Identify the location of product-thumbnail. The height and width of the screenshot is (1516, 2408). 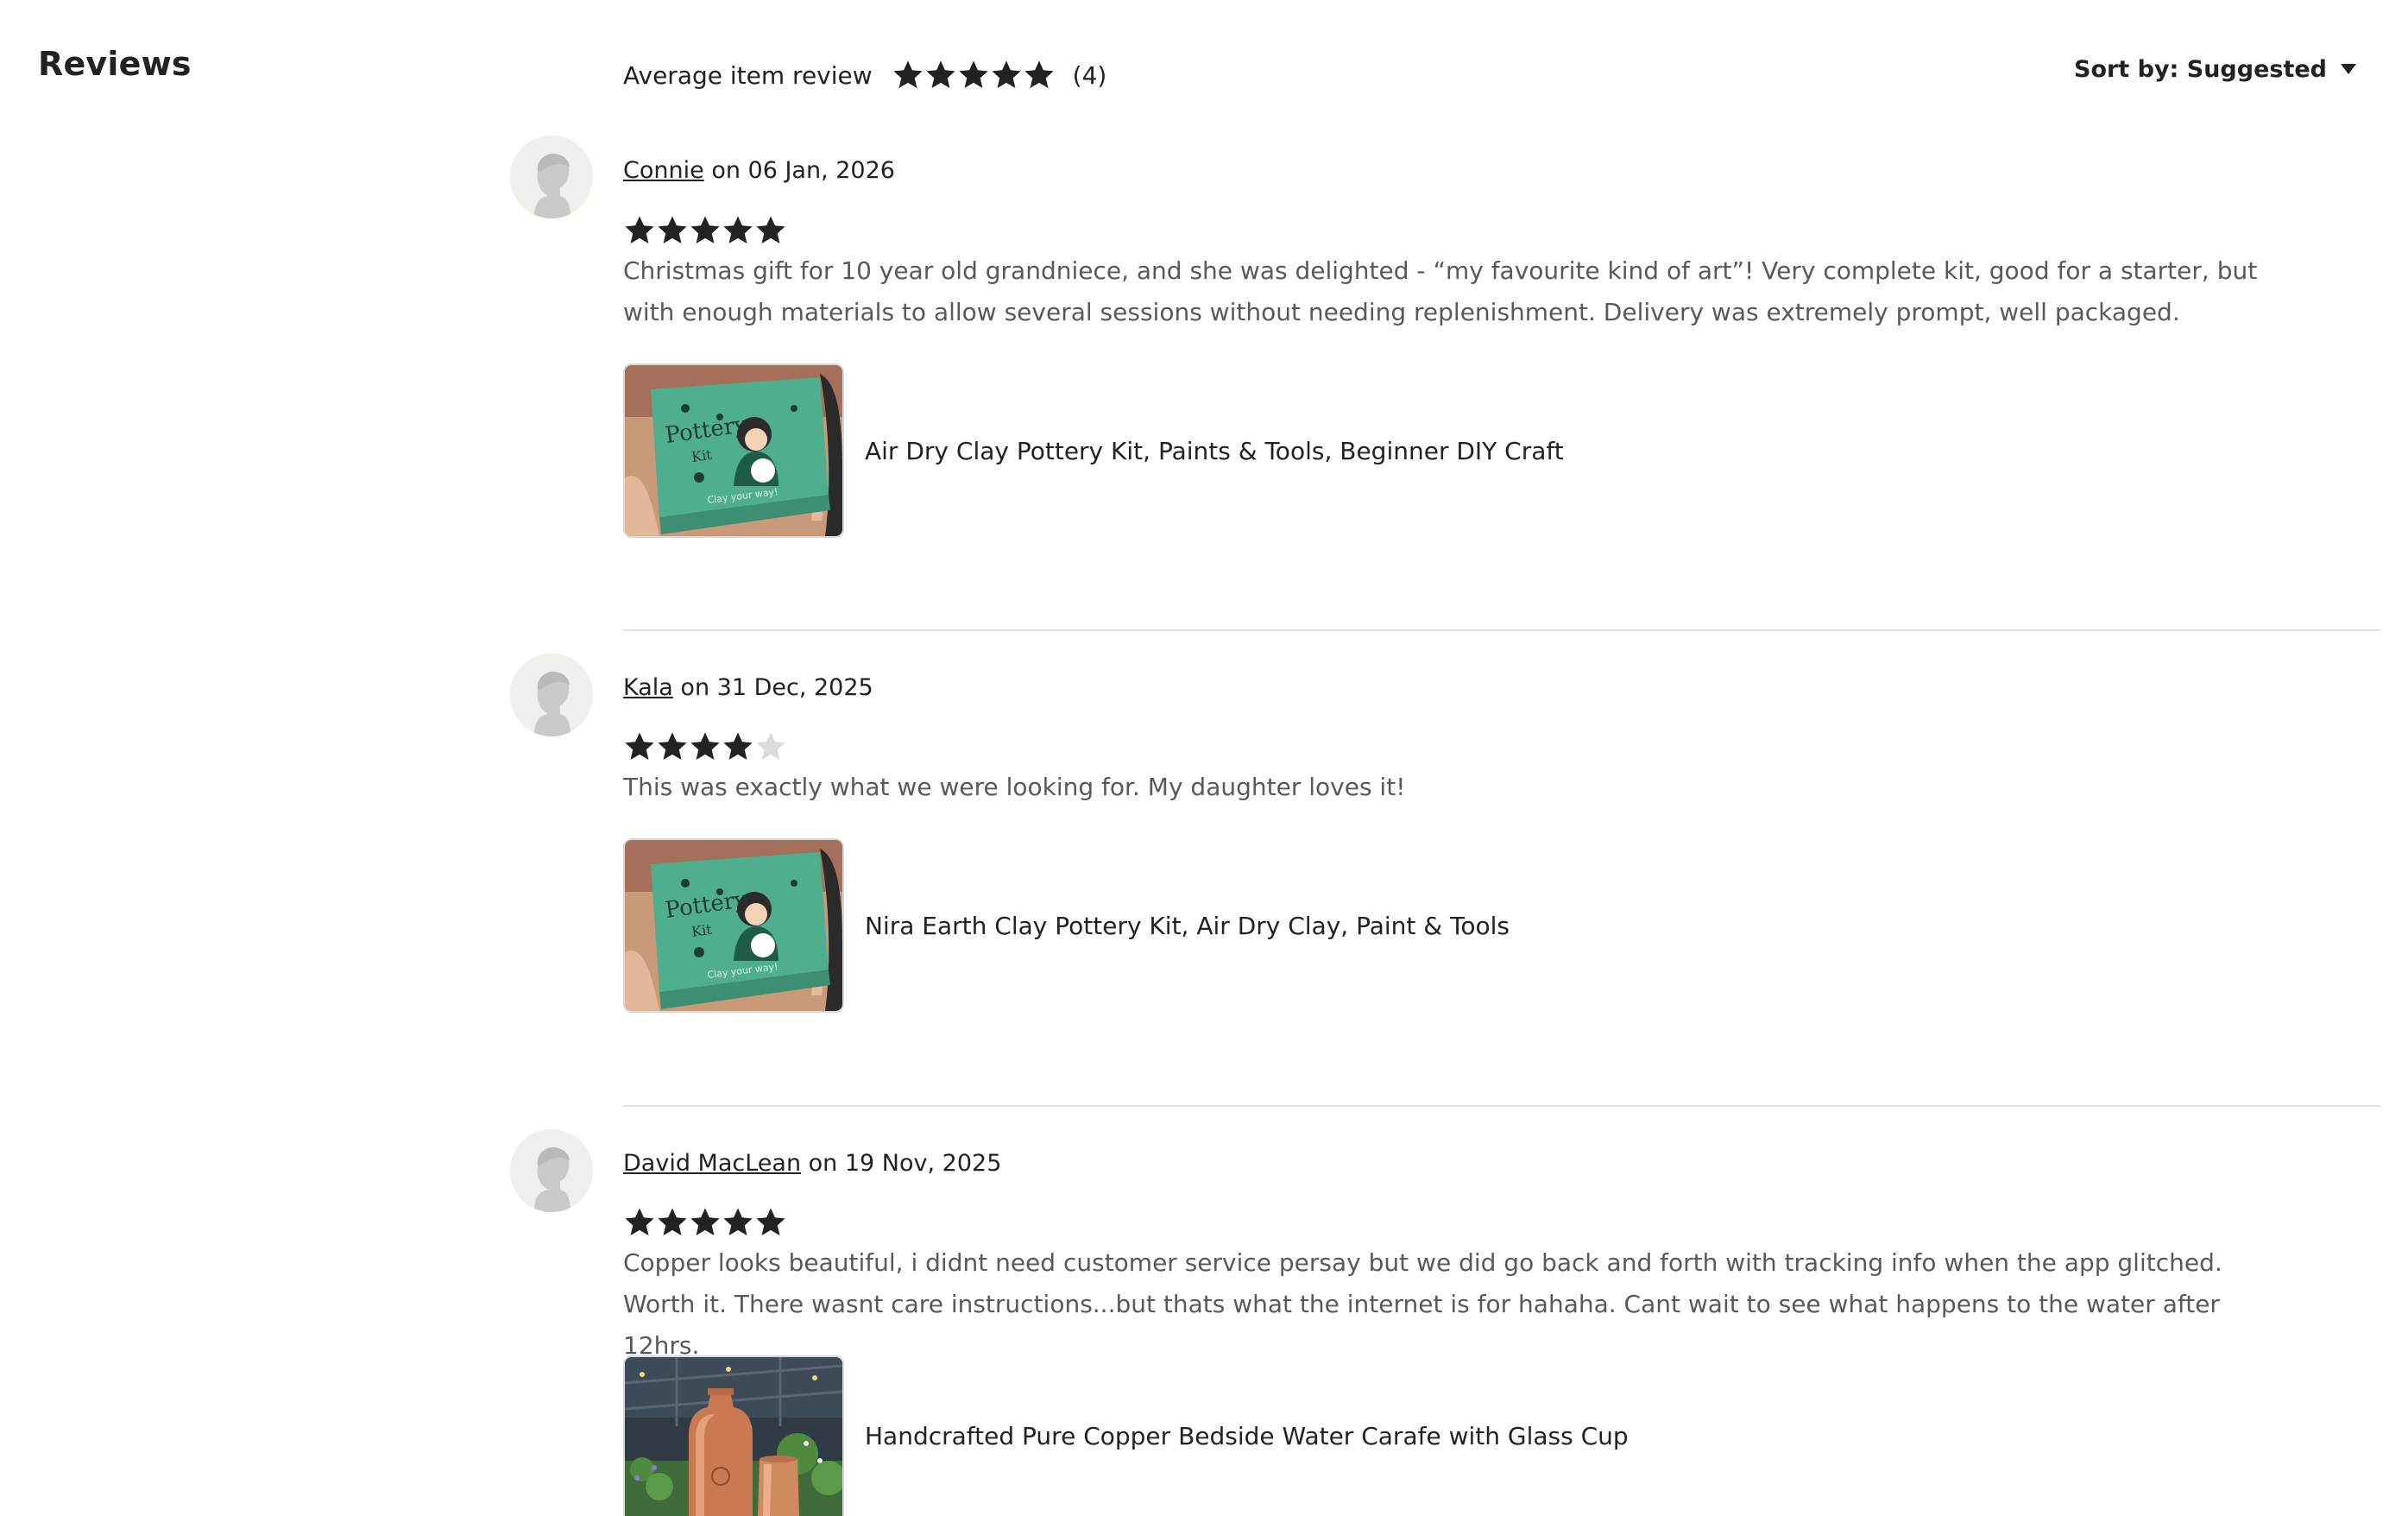
(733, 1435).